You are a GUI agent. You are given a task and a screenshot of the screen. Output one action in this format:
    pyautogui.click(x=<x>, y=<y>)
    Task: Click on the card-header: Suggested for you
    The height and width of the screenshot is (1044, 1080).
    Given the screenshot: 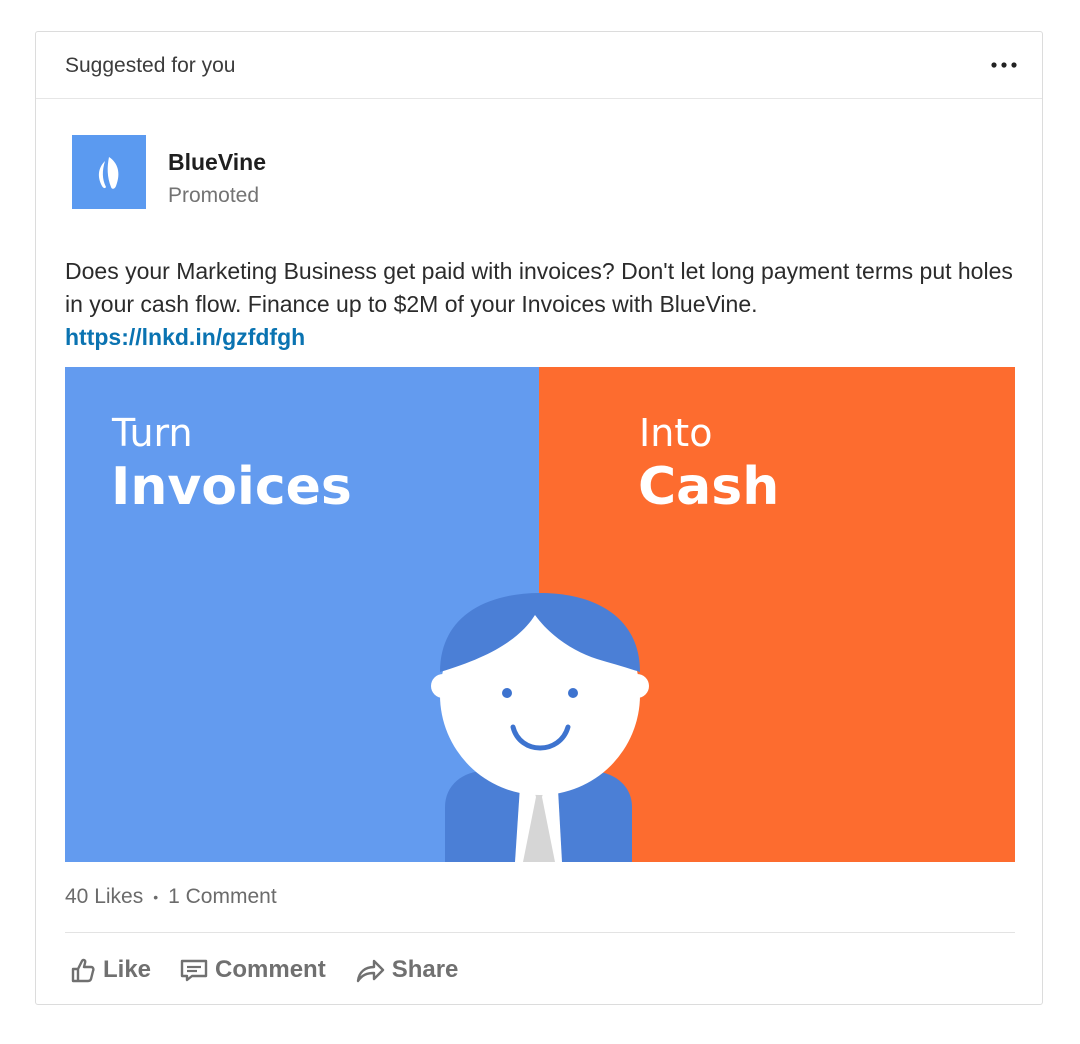 What is the action you would take?
    pyautogui.click(x=539, y=65)
    